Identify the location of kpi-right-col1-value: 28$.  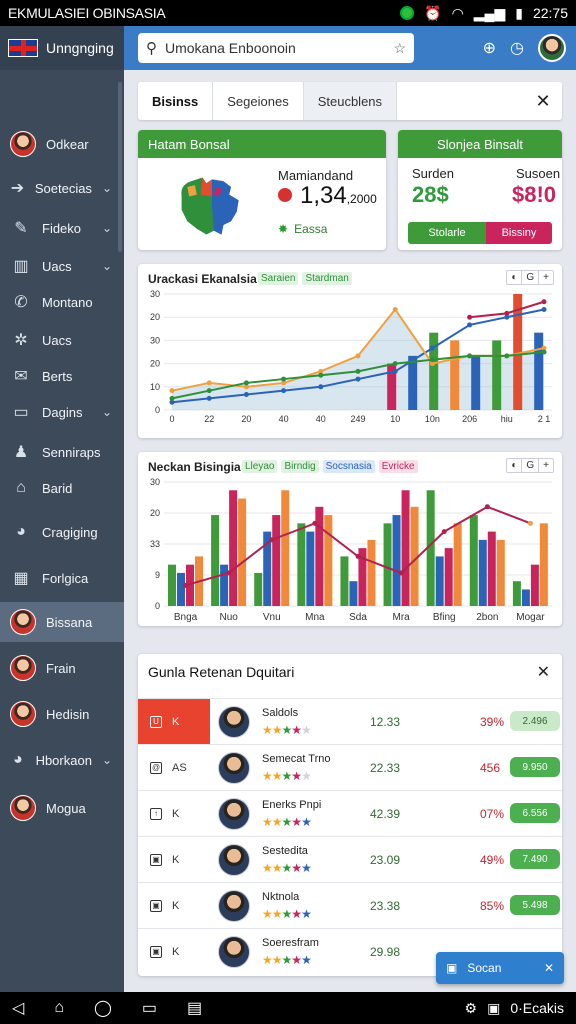
(430, 194).